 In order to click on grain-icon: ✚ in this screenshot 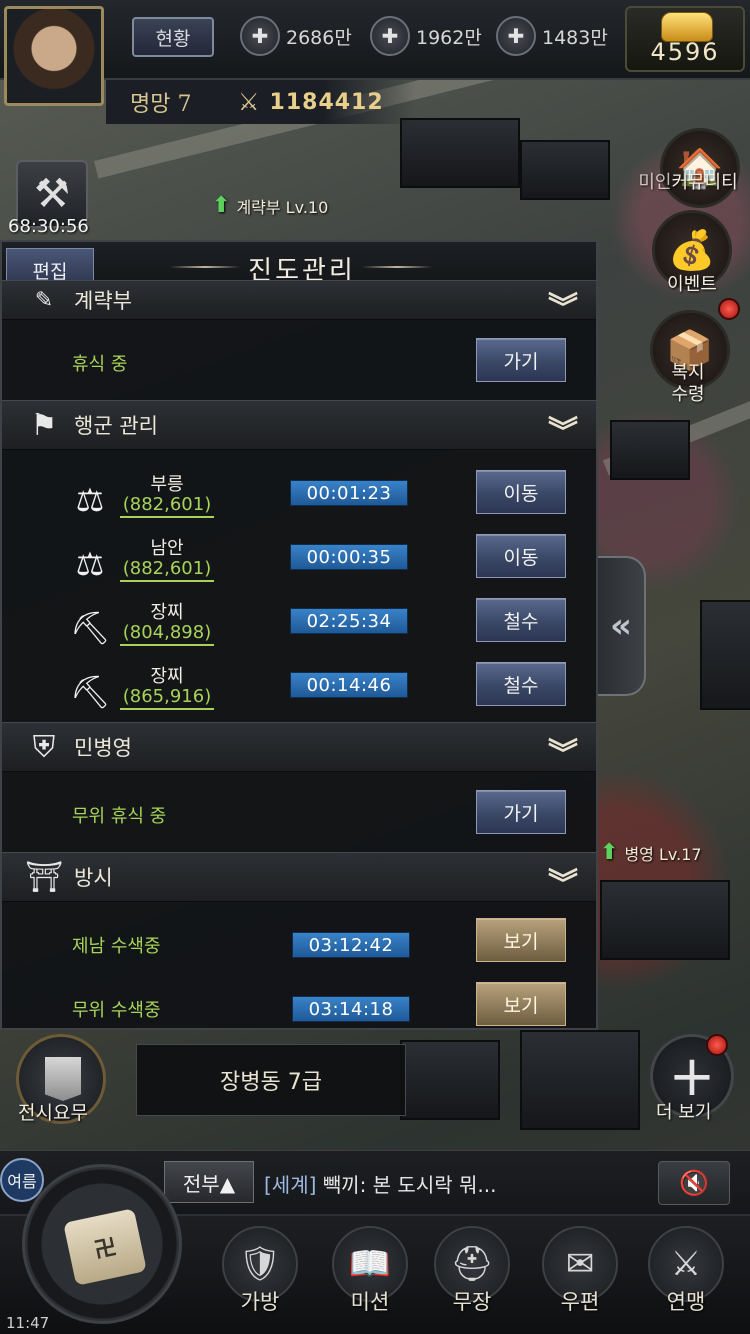, I will do `click(260, 36)`.